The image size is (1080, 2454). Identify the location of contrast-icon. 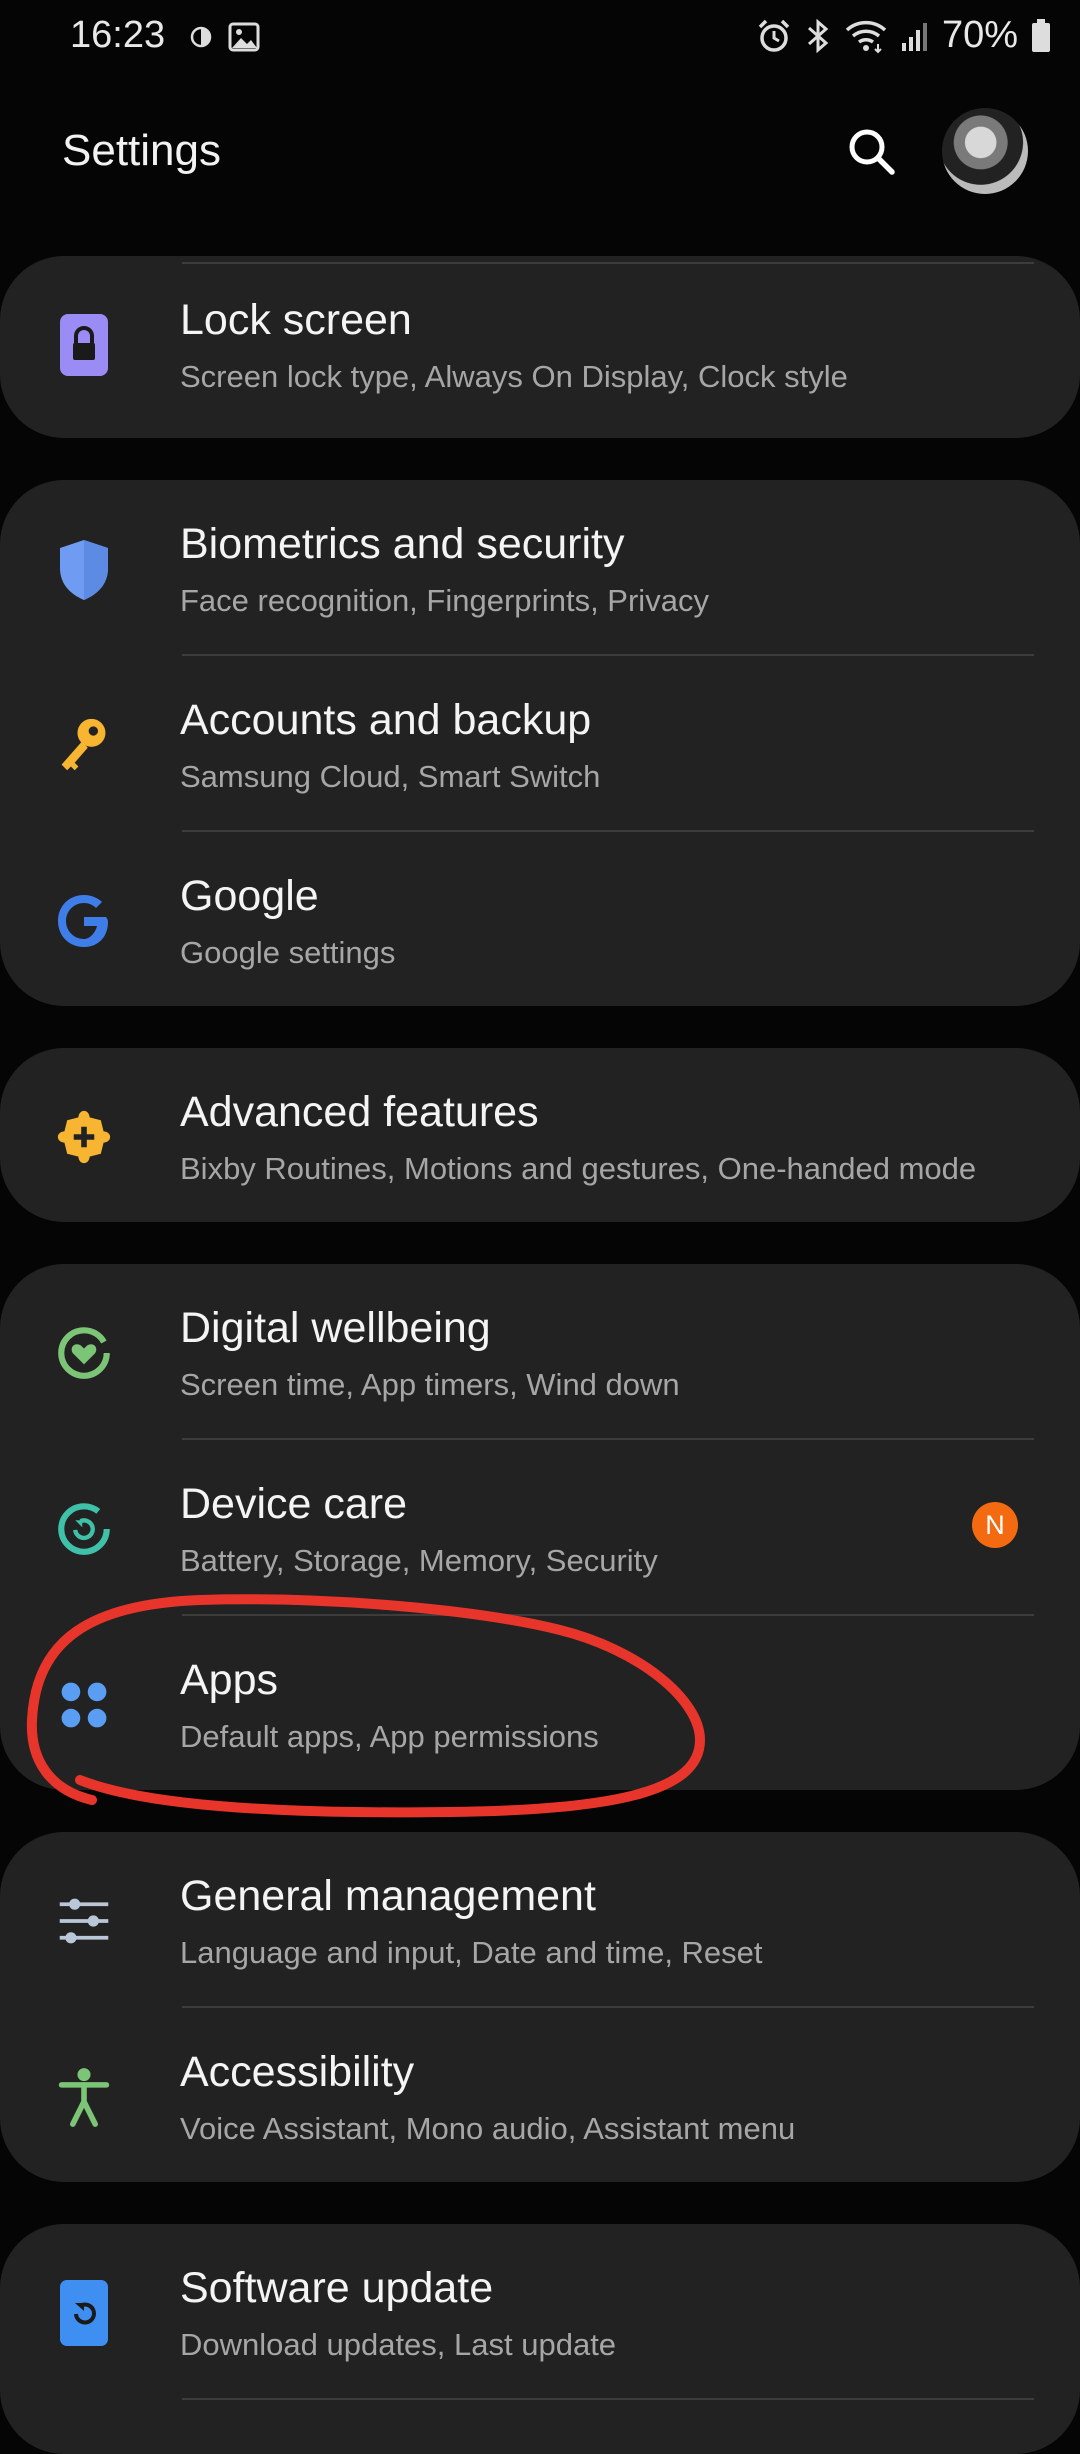
(201, 37).